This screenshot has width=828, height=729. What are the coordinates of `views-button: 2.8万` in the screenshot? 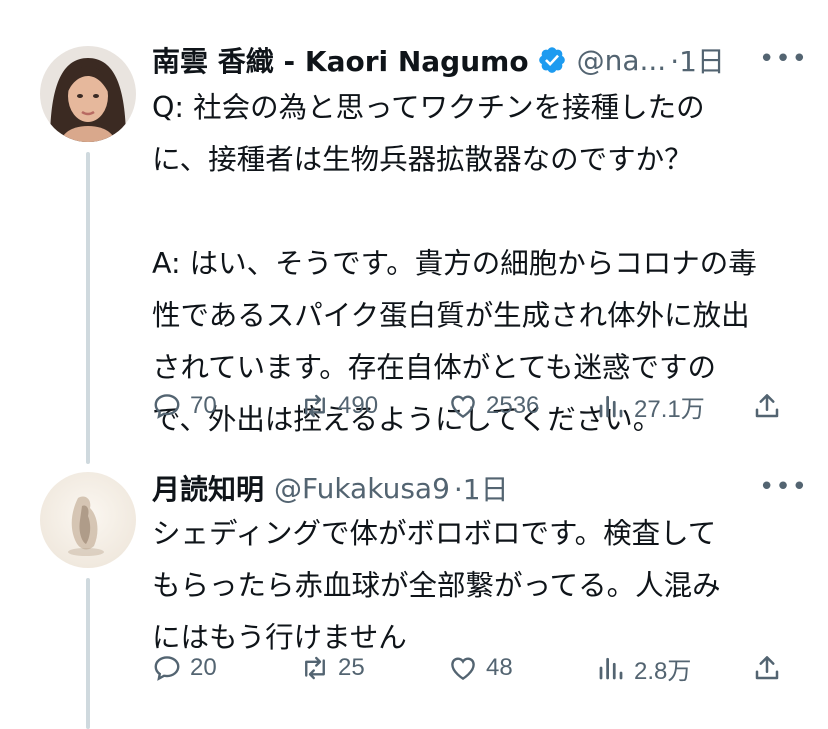 It's located at (643, 668).